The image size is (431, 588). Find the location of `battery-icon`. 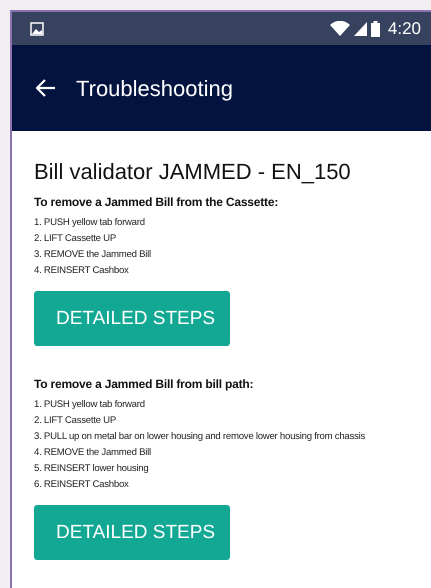

battery-icon is located at coordinates (375, 28).